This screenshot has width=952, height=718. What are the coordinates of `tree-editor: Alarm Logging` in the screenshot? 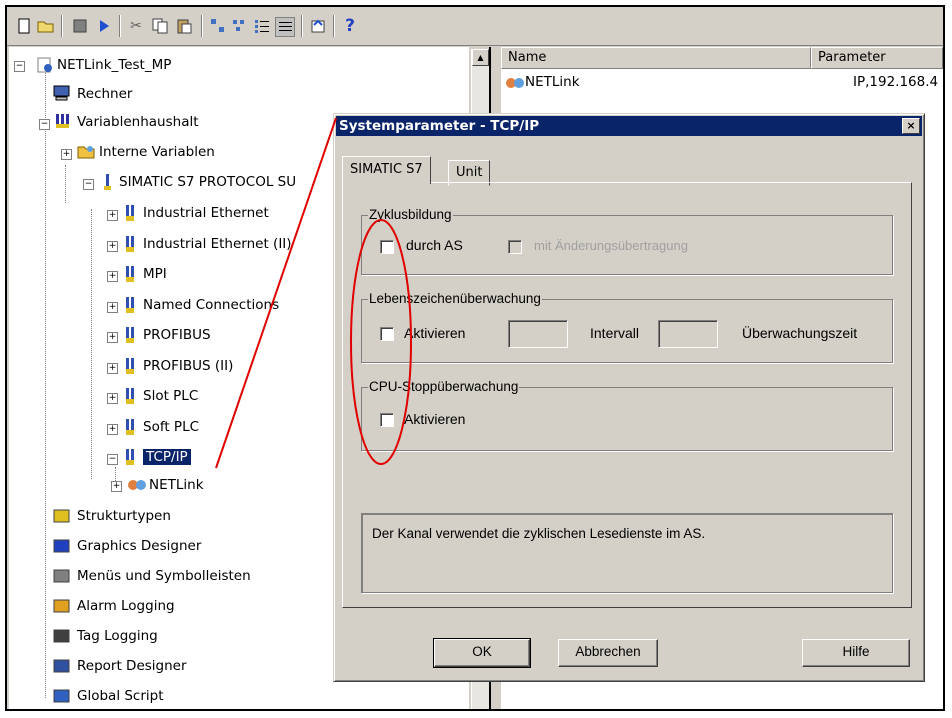 It's located at (126, 606).